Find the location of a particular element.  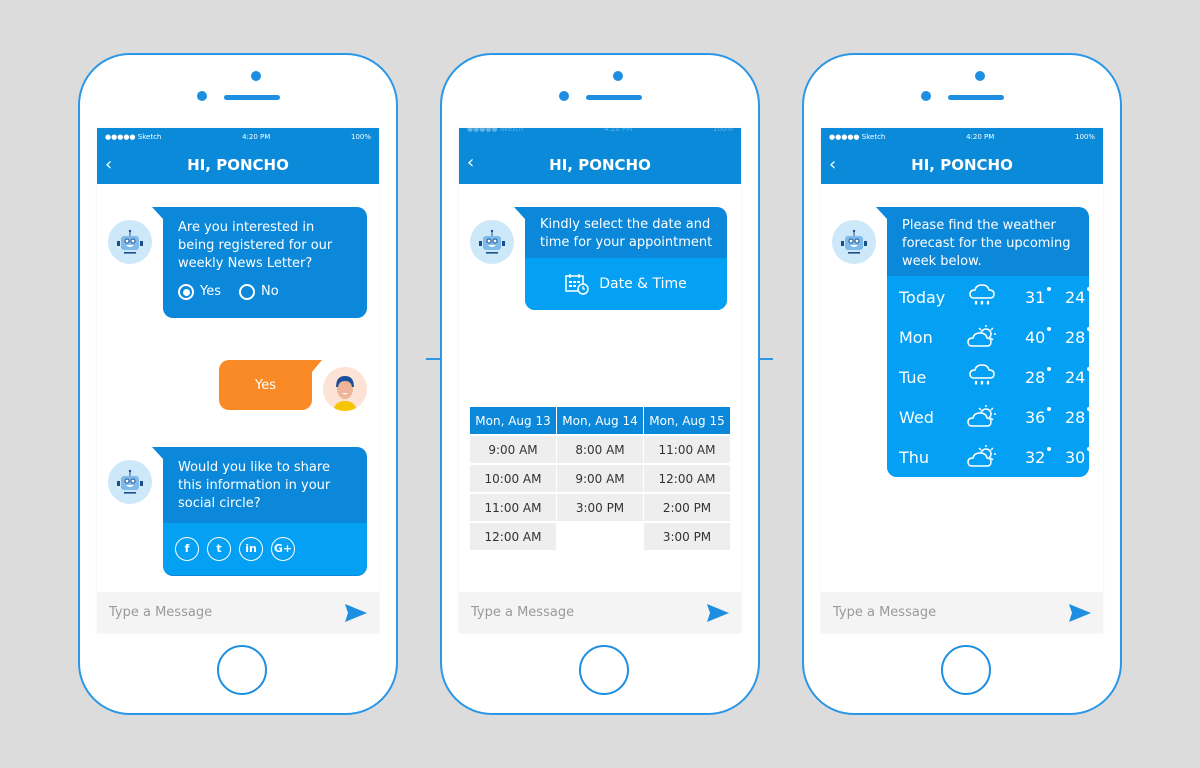

speaker-dot is located at coordinates (256, 76).